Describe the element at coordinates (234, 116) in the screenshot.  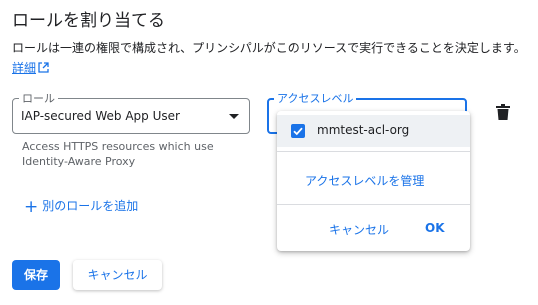
I see `chevron-down-icon` at that location.